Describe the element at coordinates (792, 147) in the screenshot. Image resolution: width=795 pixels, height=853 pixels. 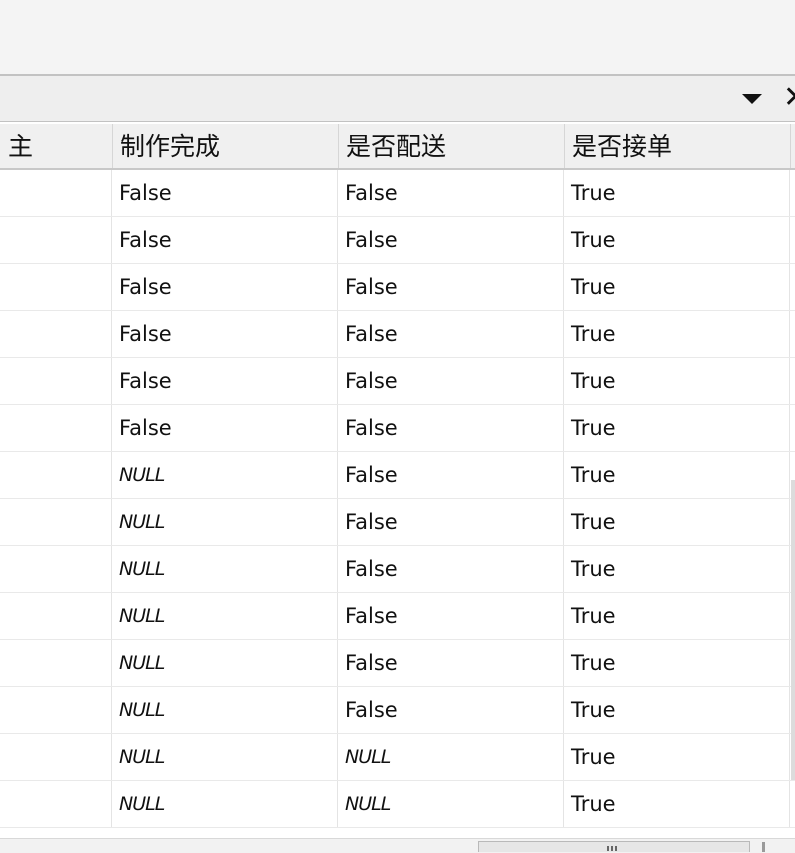
I see `column-header-partial` at that location.